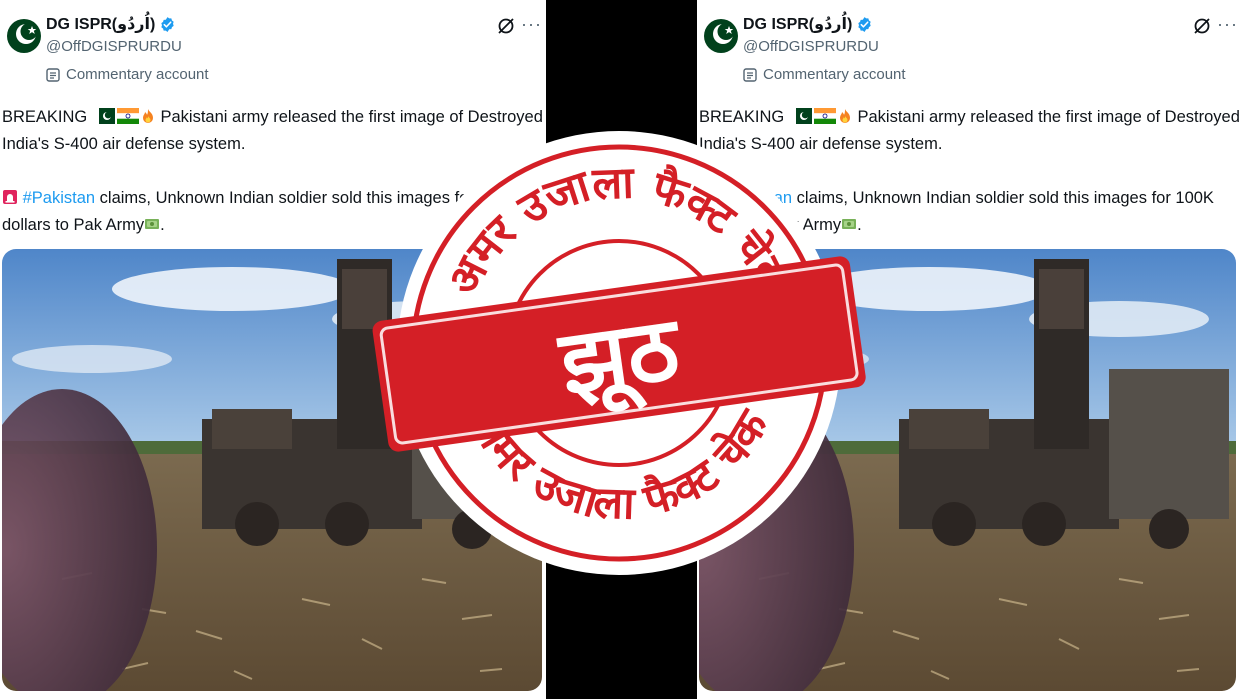 The height and width of the screenshot is (699, 1242). I want to click on hashtag-pakistan-link: #Pakistan, so click(59, 198).